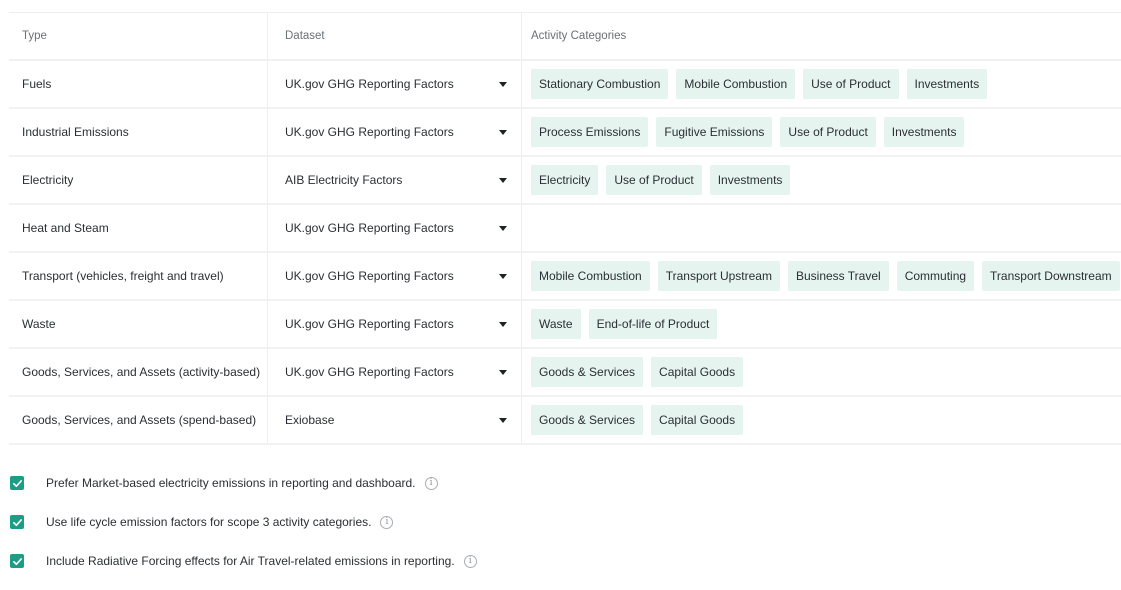 This screenshot has height=590, width=1121. I want to click on type-cell: Industrial Emissions, so click(138, 132).